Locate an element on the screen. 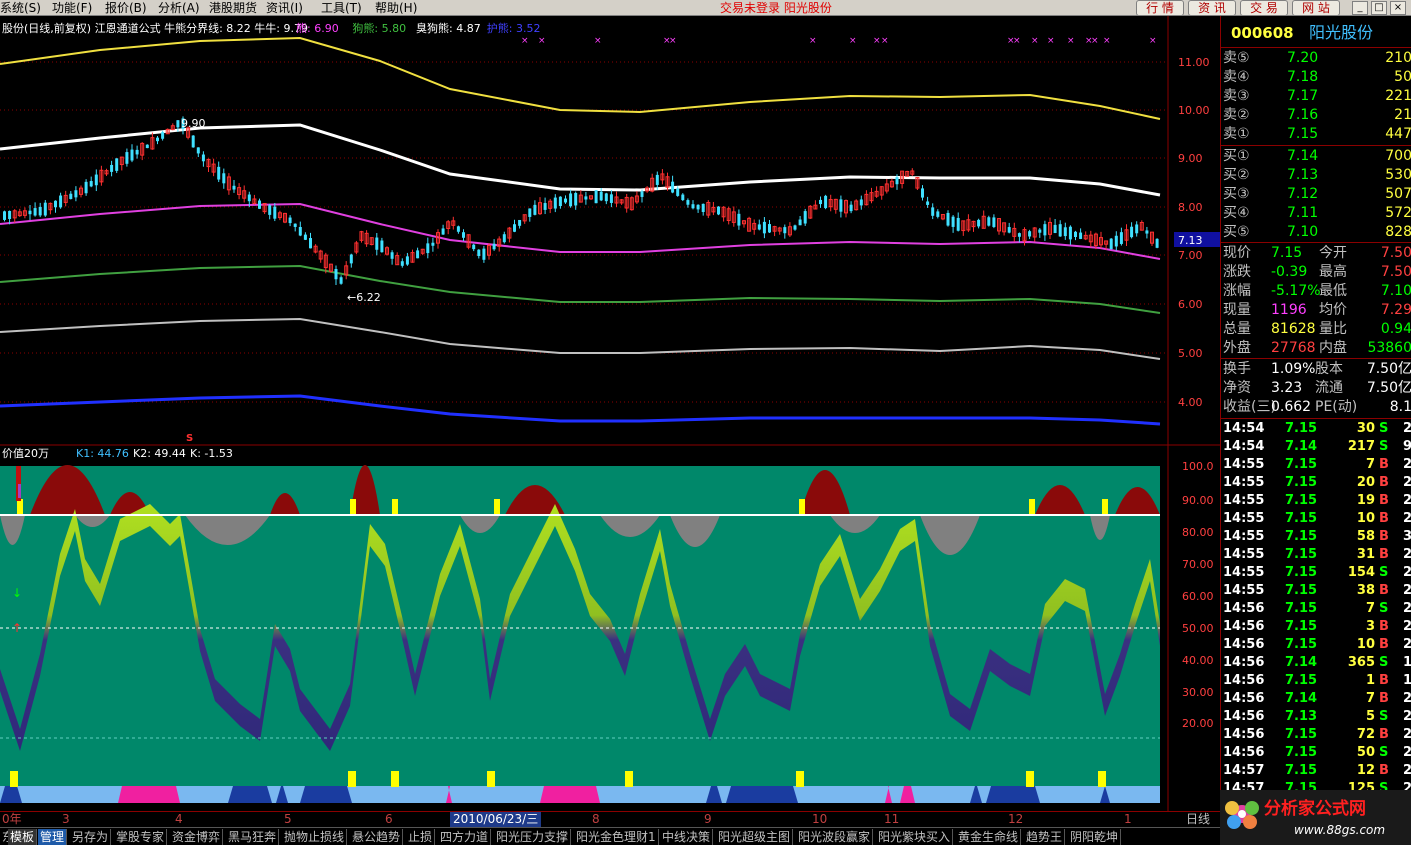 This screenshot has width=1411, height=845. menu-analysis: 分析(A) is located at coordinates (179, 8).